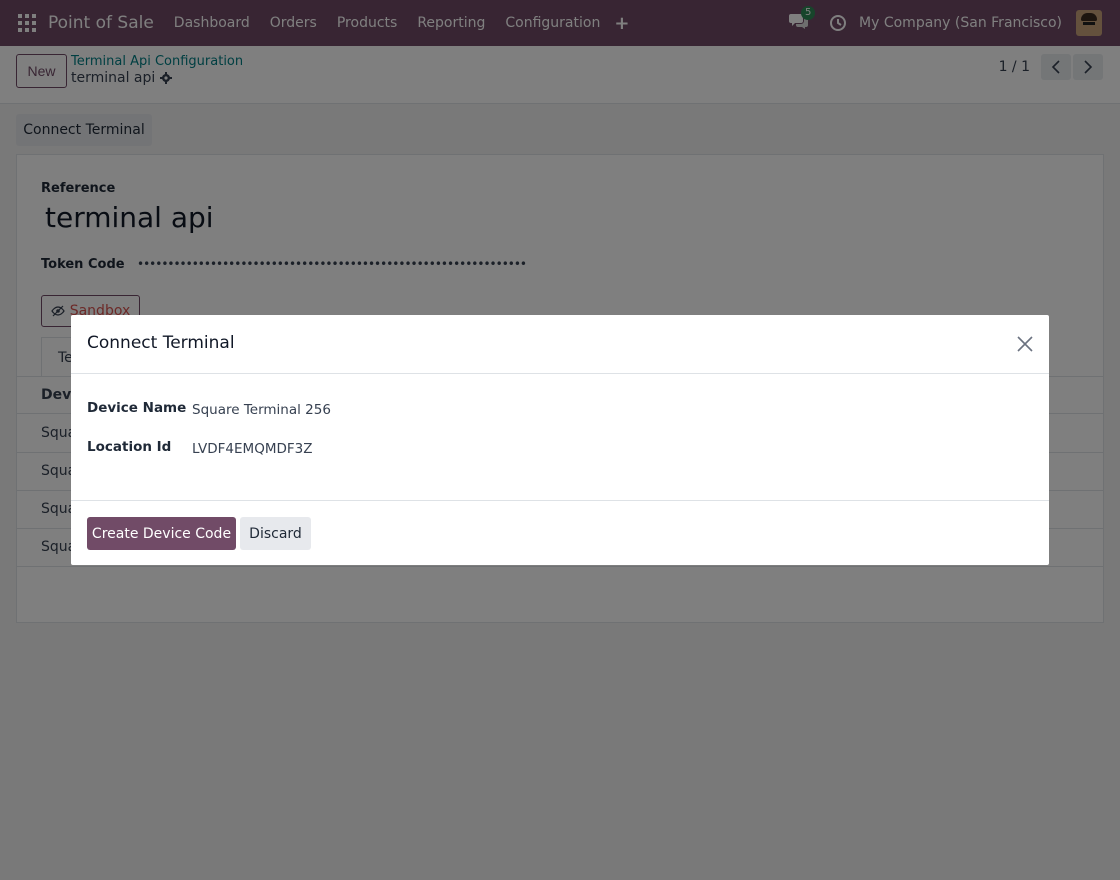 Image resolution: width=1120 pixels, height=880 pixels. Describe the element at coordinates (252, 449) in the screenshot. I see `location-id-field: LVDF4EMQMDF3Z` at that location.